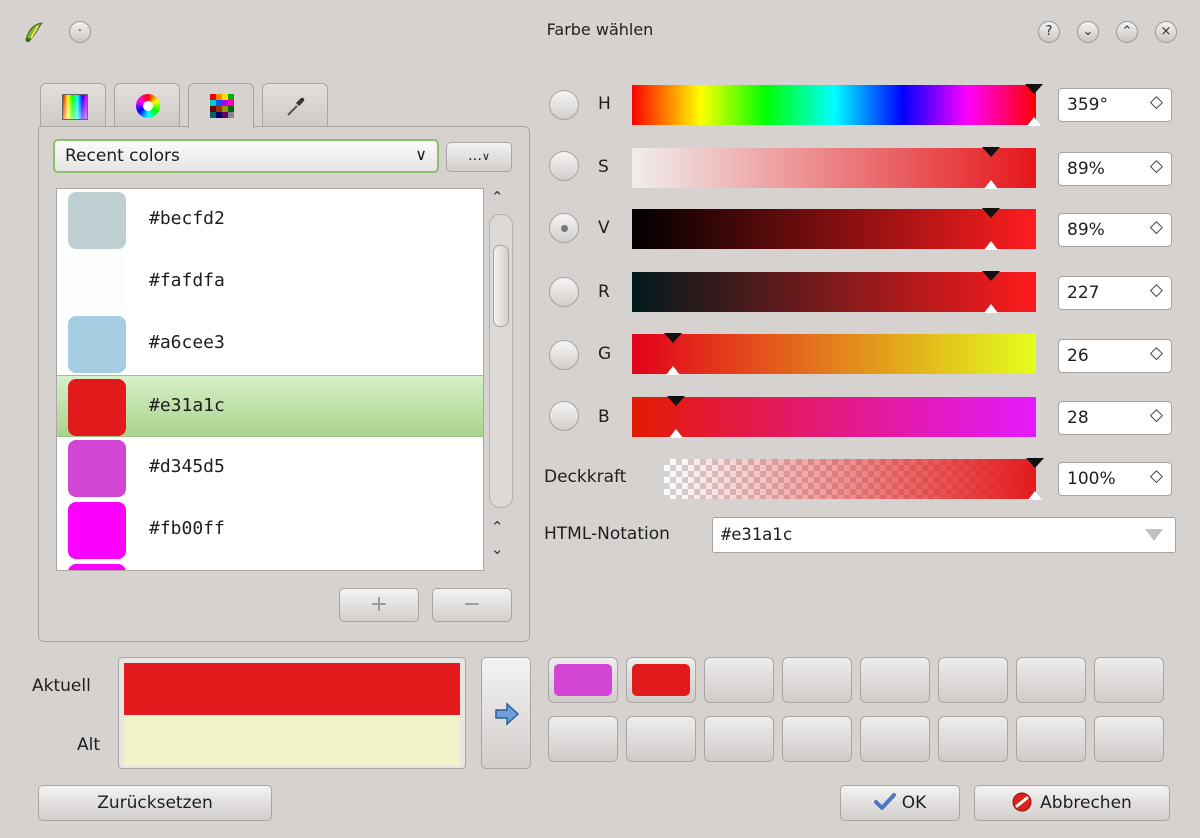 Image resolution: width=1200 pixels, height=838 pixels. What do you see at coordinates (1166, 32) in the screenshot?
I see `close-button: ×` at bounding box center [1166, 32].